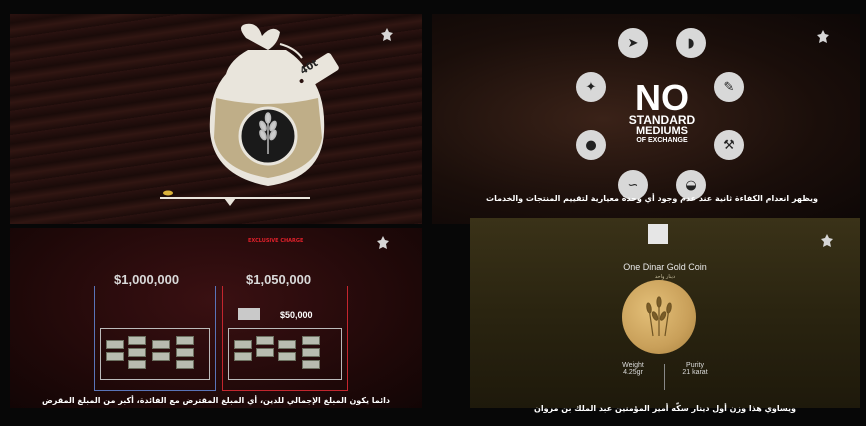 The image size is (866, 426). I want to click on weight-spec: Weight 4.25gr, so click(633, 369).